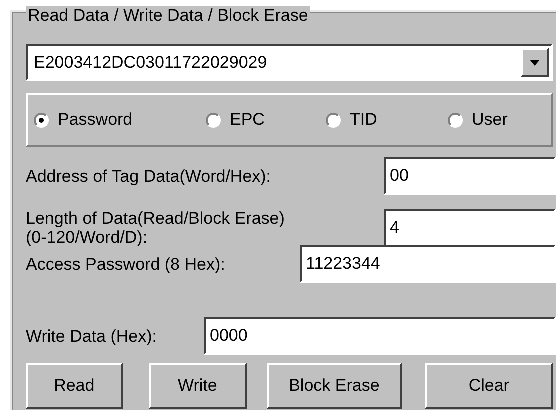 This screenshot has width=556, height=410. Describe the element at coordinates (120, 120) in the screenshot. I see `memory-bank-radio: Password` at that location.